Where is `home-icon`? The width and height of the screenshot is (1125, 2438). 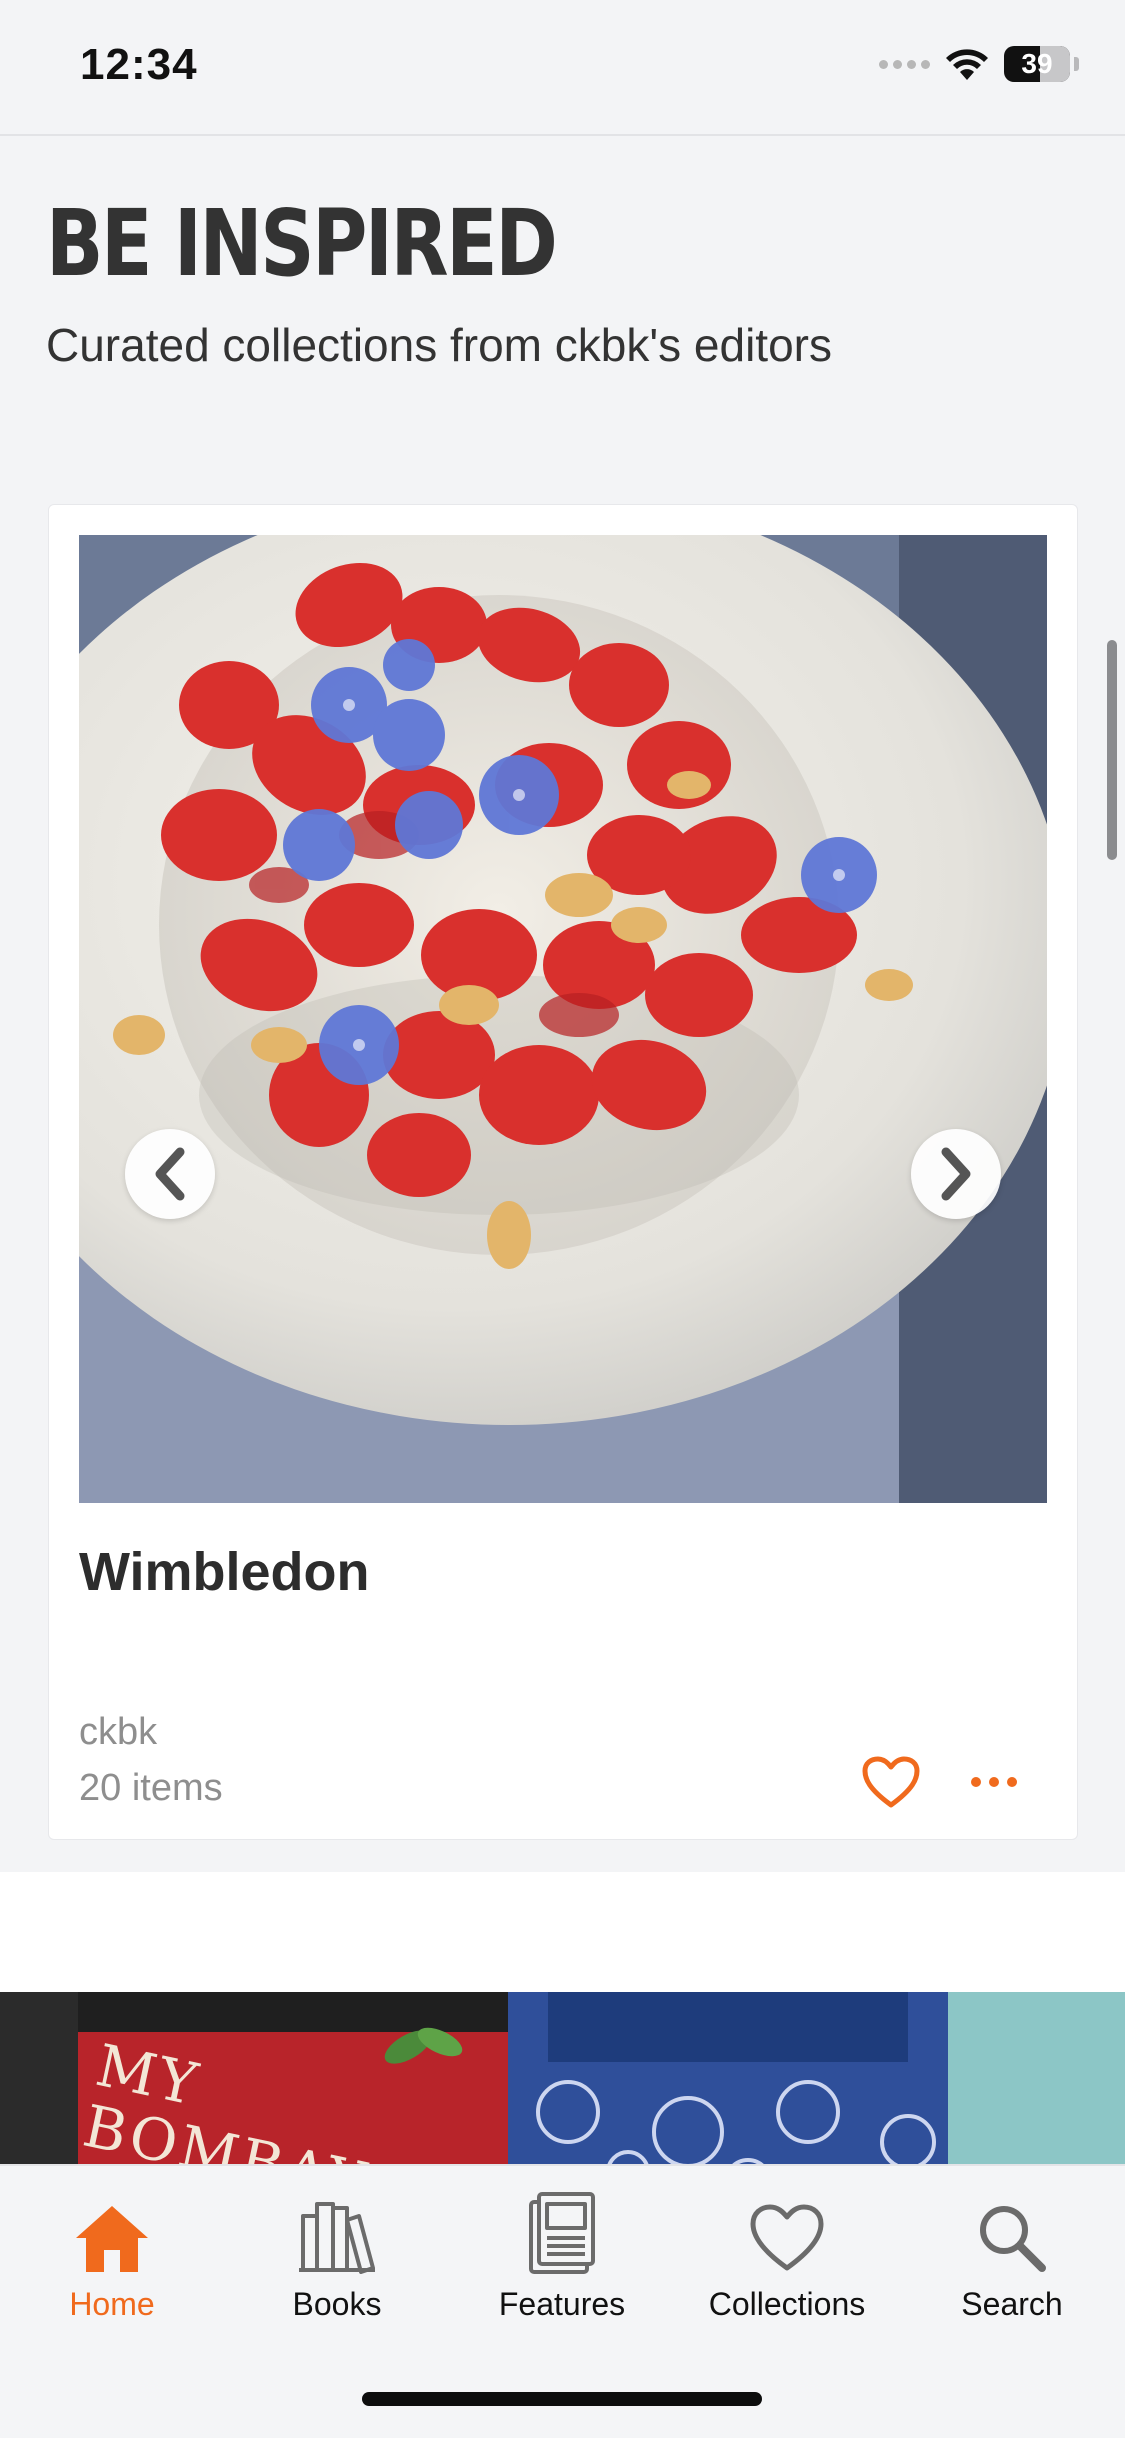
home-icon is located at coordinates (112, 2239).